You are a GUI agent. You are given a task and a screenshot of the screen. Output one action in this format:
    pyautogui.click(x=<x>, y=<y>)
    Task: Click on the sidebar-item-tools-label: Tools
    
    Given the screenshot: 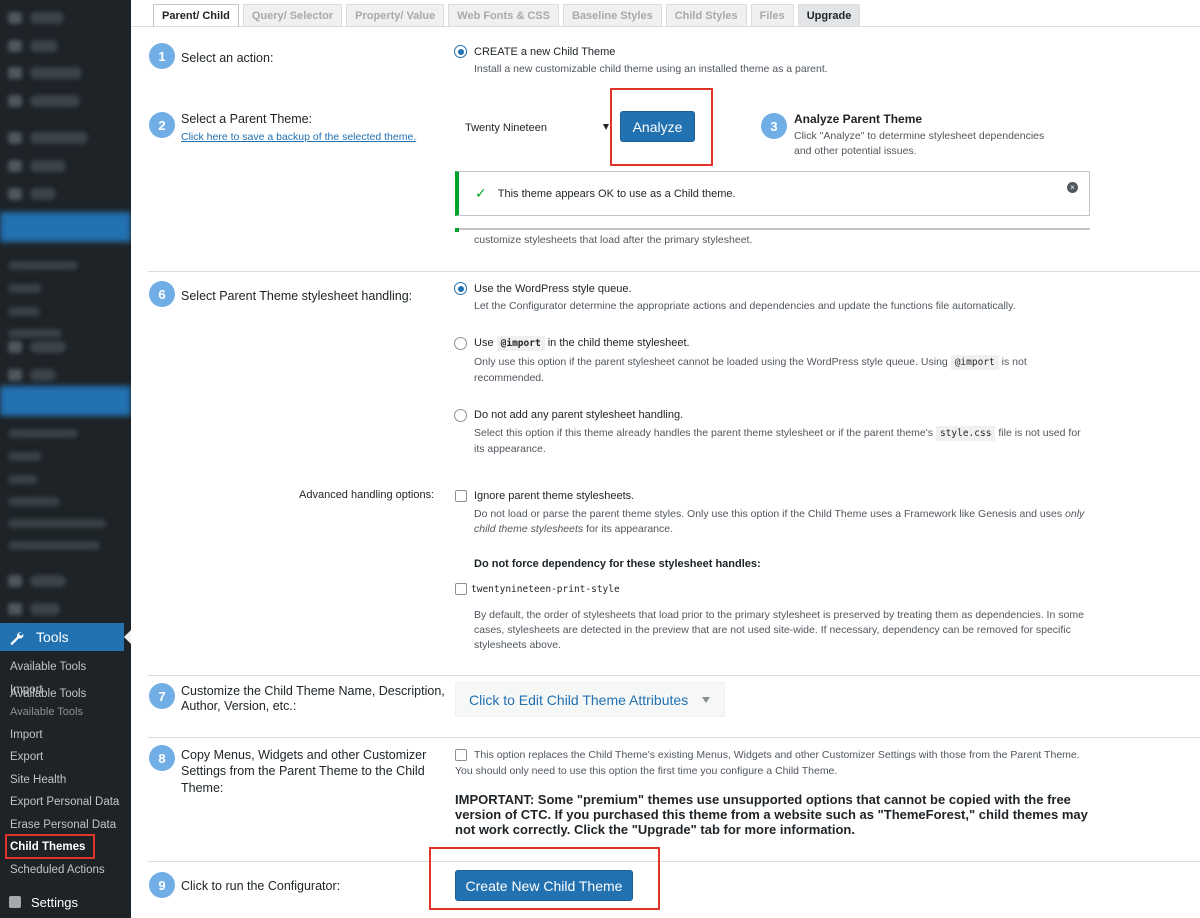 What is the action you would take?
    pyautogui.click(x=52, y=637)
    